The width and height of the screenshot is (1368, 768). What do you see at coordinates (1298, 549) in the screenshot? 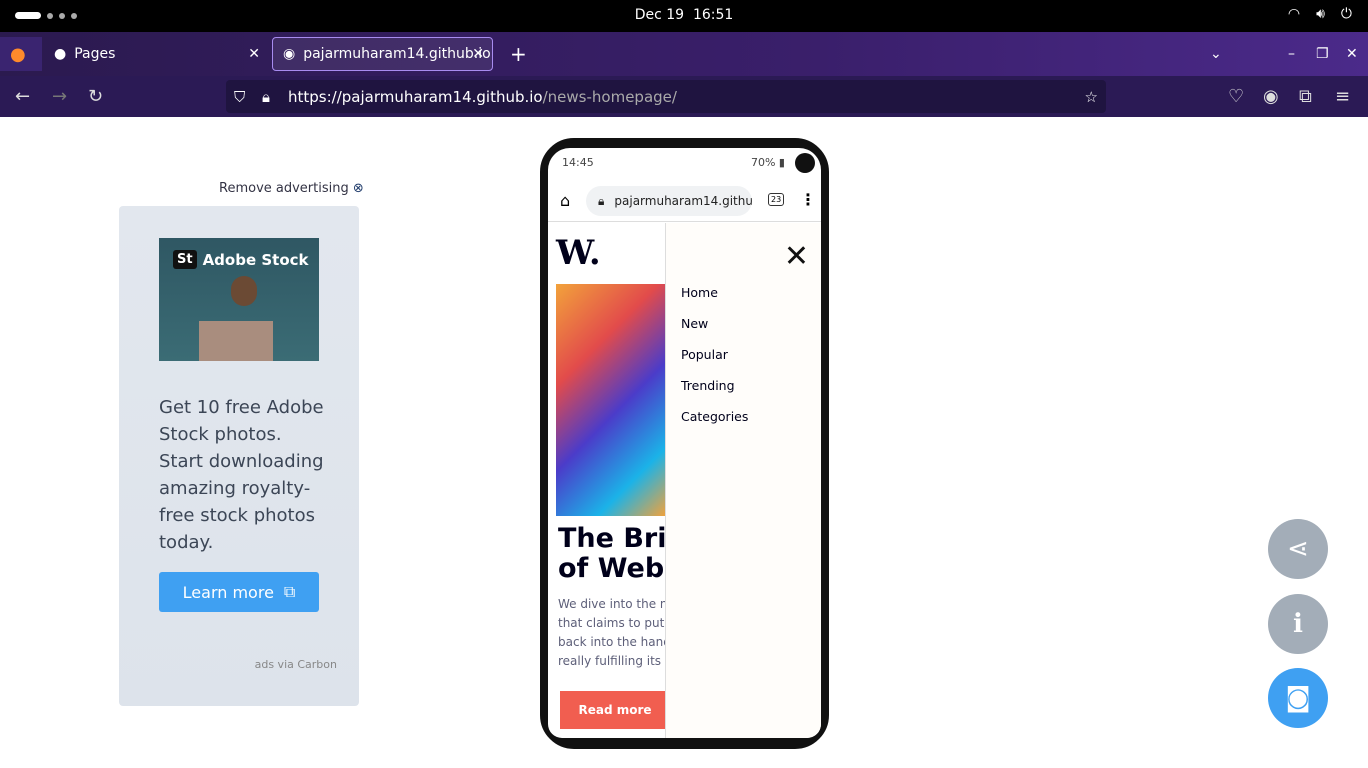
I see `share-icon: ⋖` at bounding box center [1298, 549].